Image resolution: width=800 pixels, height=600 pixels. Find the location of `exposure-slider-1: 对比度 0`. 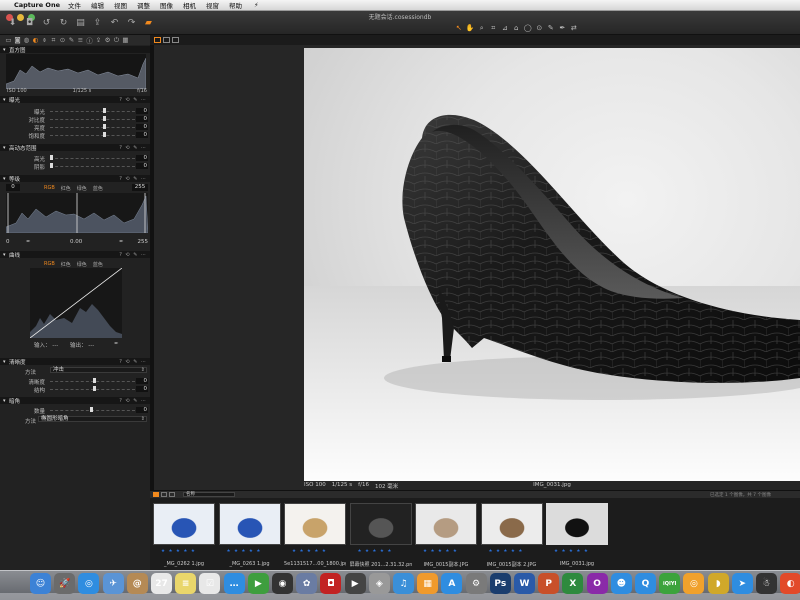

exposure-slider-1: 对比度 0 is located at coordinates (78, 120).